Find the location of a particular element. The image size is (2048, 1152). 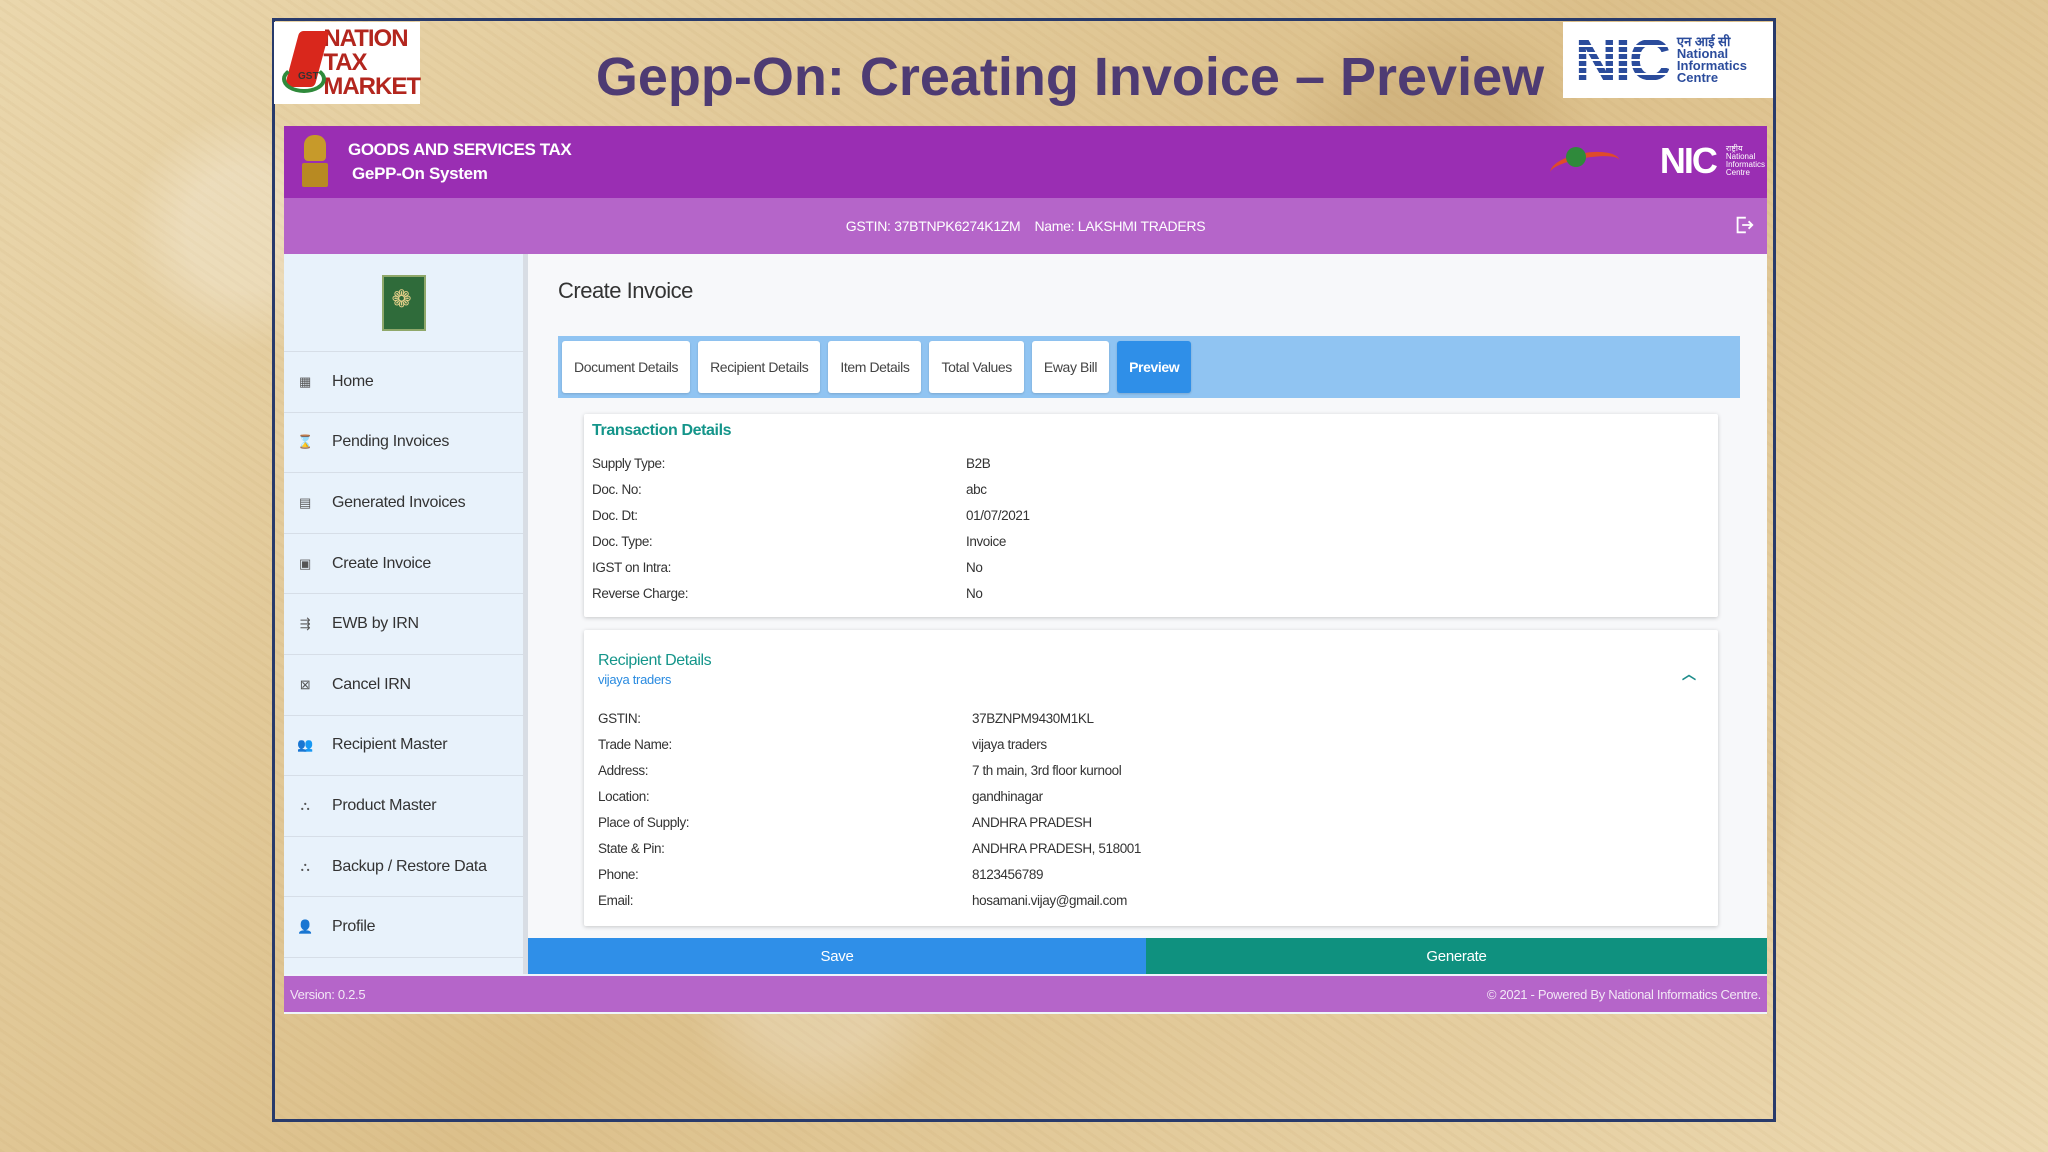

header-title: GOODS AND SERVICES TAX is located at coordinates (460, 149).